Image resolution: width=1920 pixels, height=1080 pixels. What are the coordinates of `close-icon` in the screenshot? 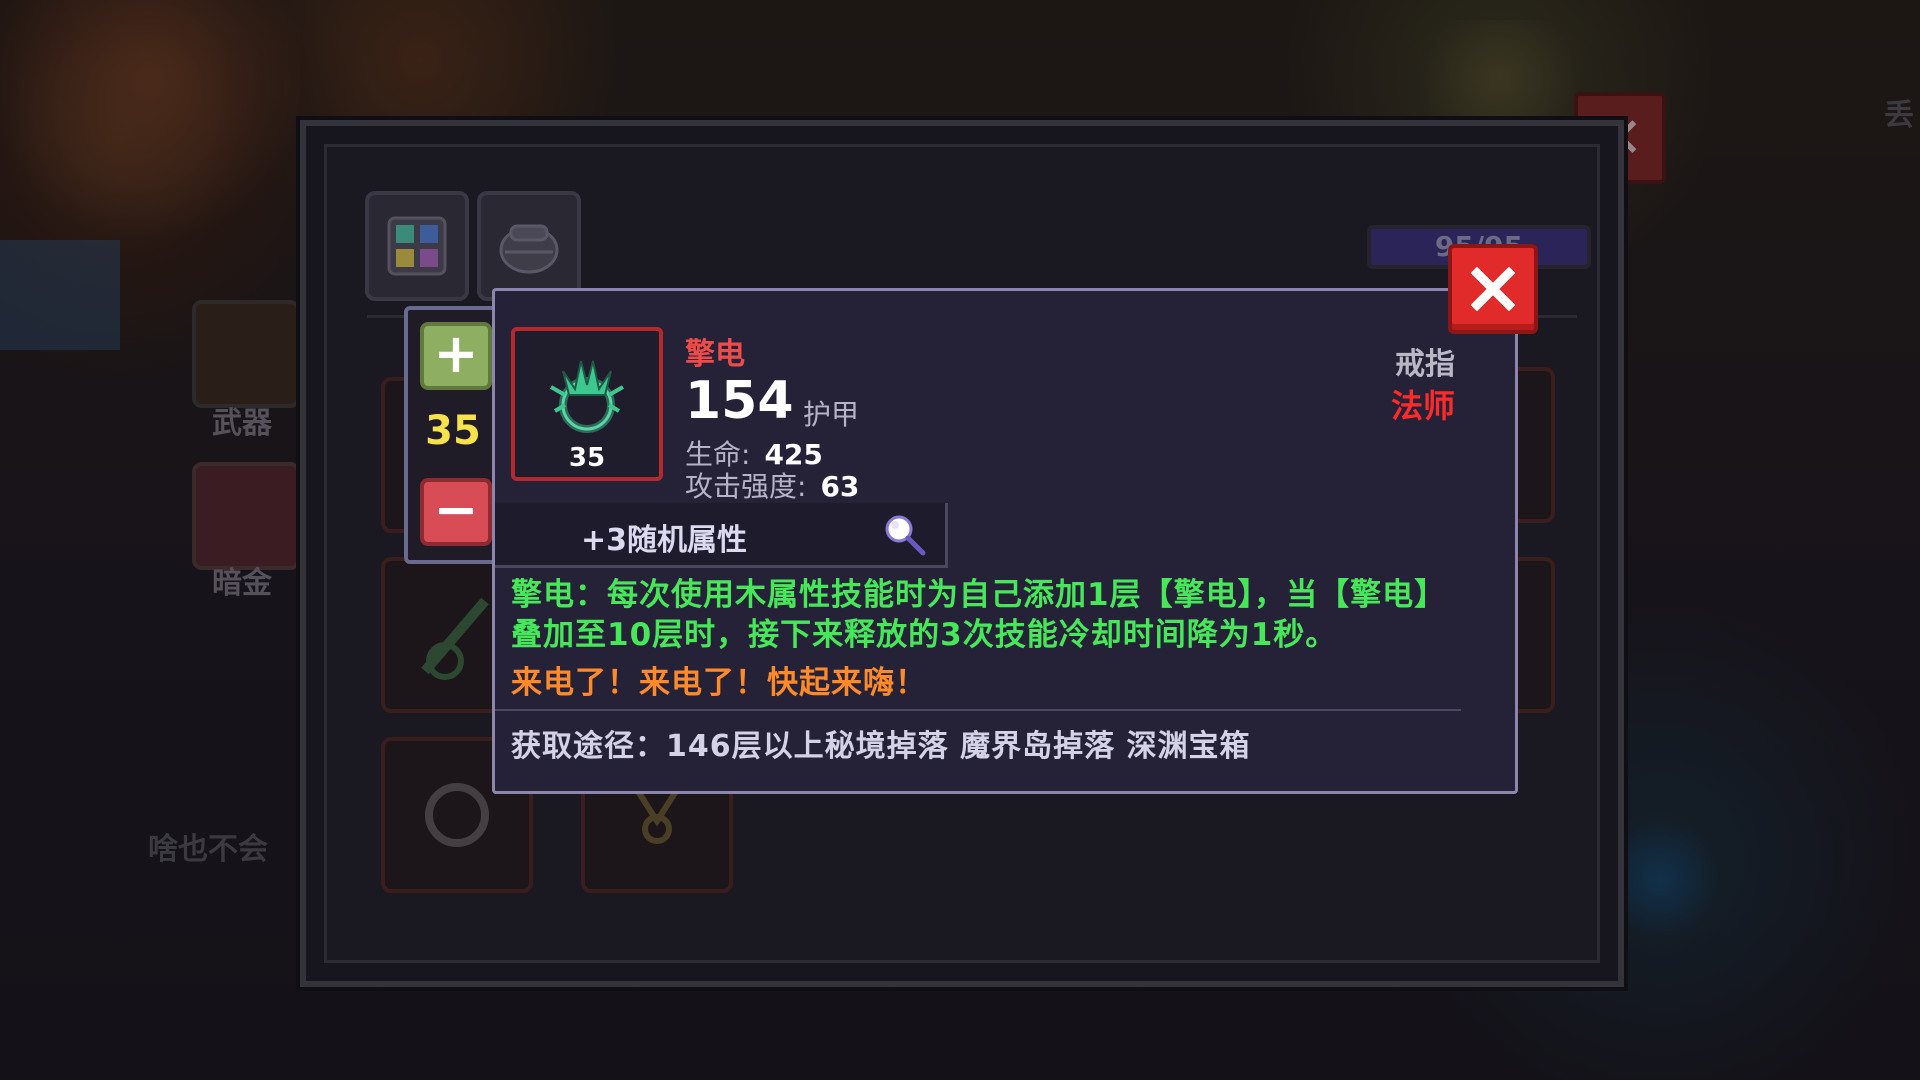 It's located at (1493, 289).